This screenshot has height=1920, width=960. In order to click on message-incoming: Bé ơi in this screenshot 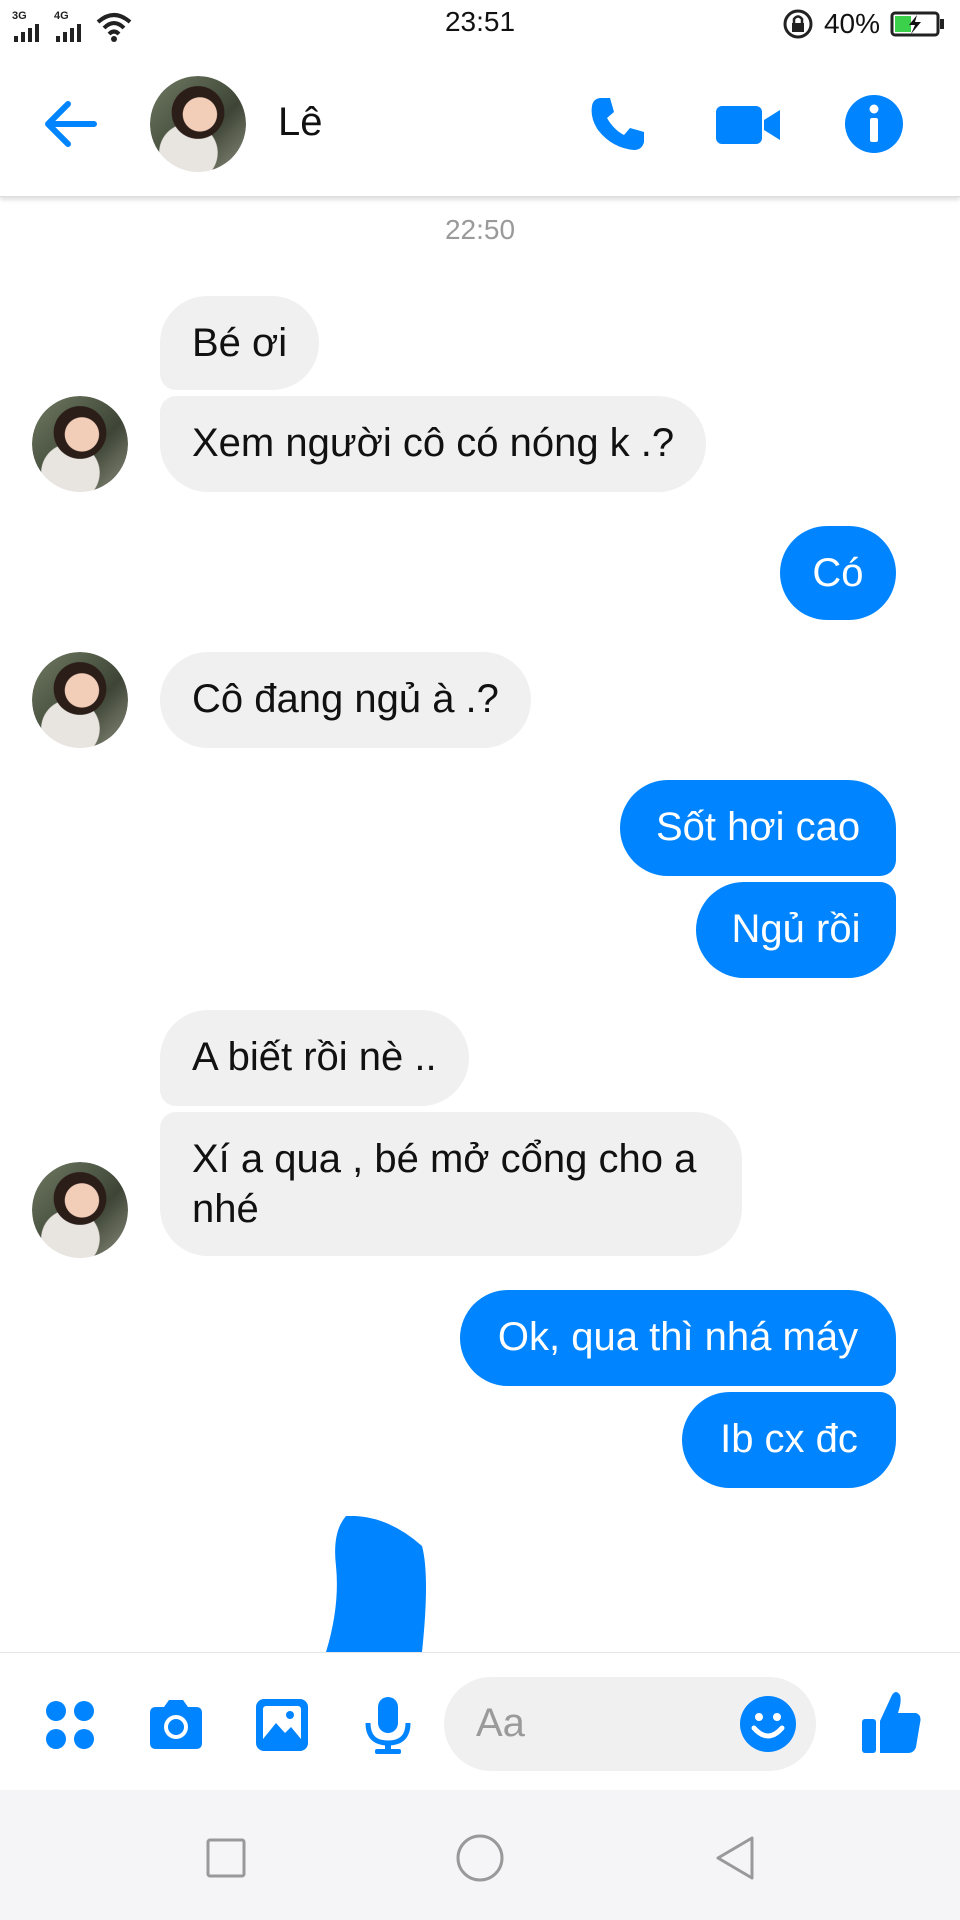, I will do `click(240, 343)`.